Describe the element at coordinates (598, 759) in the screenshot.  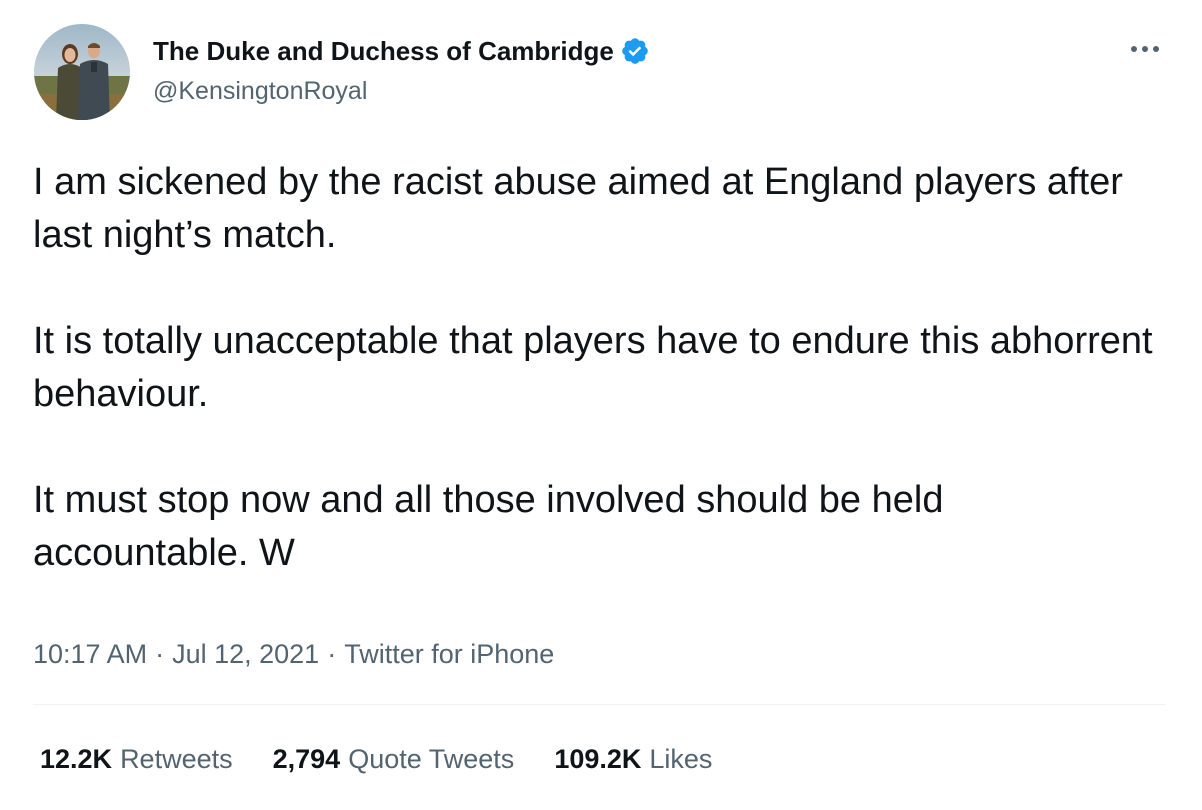
I see `likes-count: 109.2K` at that location.